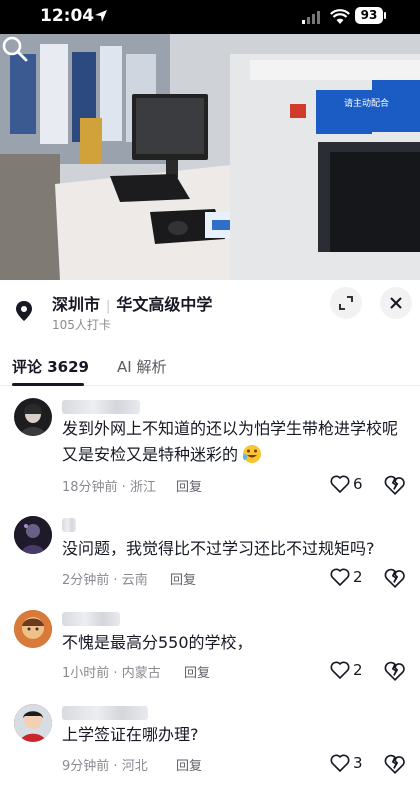 Image resolution: width=420 pixels, height=786 pixels. Describe the element at coordinates (86, 580) in the screenshot. I see `comment-time: 2分钟前` at that location.